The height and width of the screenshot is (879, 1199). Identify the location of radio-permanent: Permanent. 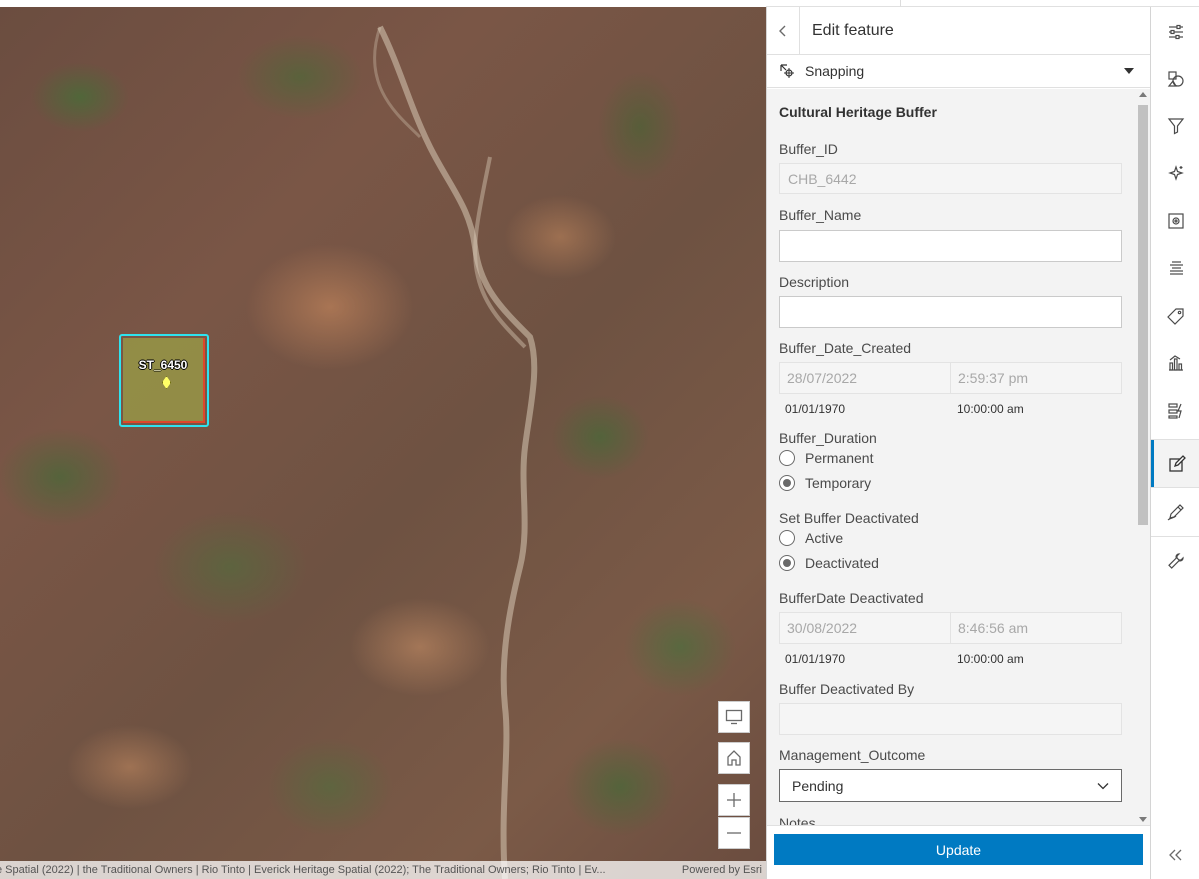
(826, 458).